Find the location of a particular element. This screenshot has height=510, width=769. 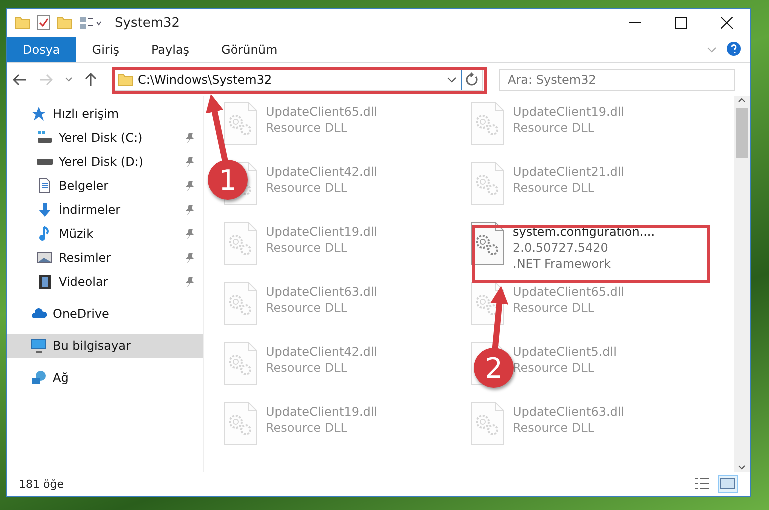

sidebar-item: Bu bilgisayar is located at coordinates (105, 346).